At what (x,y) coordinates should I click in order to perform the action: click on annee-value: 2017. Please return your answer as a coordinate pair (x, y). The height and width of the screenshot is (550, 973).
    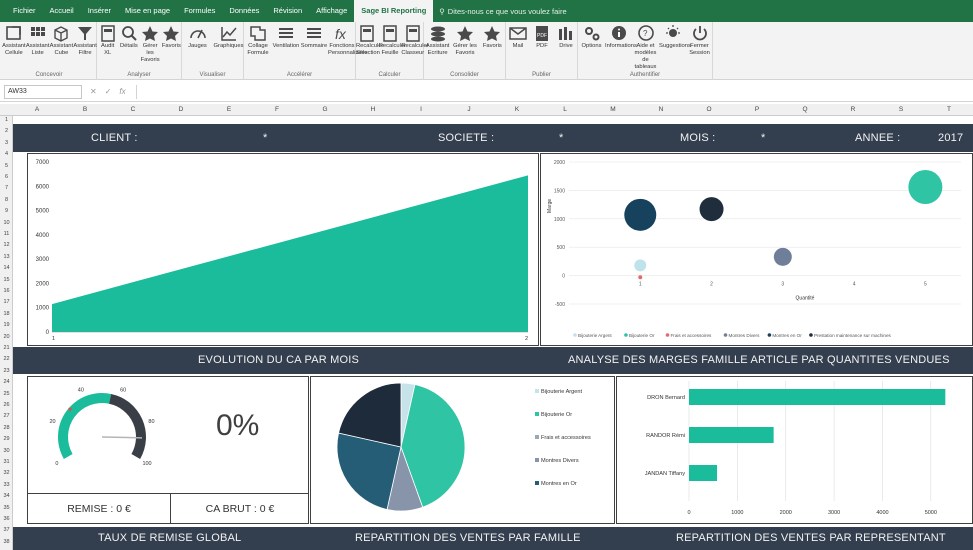
    Looking at the image, I should click on (950, 138).